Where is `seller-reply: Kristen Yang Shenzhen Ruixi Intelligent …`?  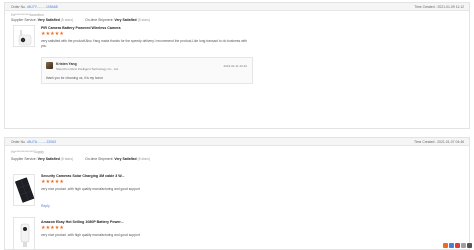 seller-reply: Kristen Yang Shenzhen Ruixi Intelligent … is located at coordinates (147, 70).